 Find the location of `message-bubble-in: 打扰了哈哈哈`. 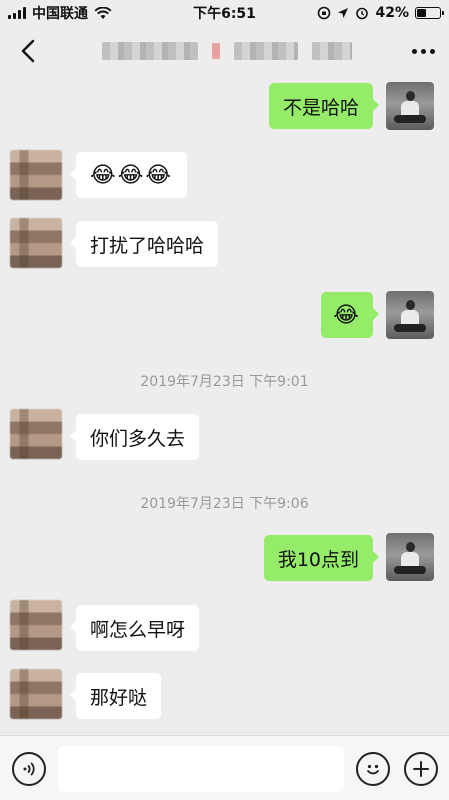

message-bubble-in: 打扰了哈哈哈 is located at coordinates (144, 244).